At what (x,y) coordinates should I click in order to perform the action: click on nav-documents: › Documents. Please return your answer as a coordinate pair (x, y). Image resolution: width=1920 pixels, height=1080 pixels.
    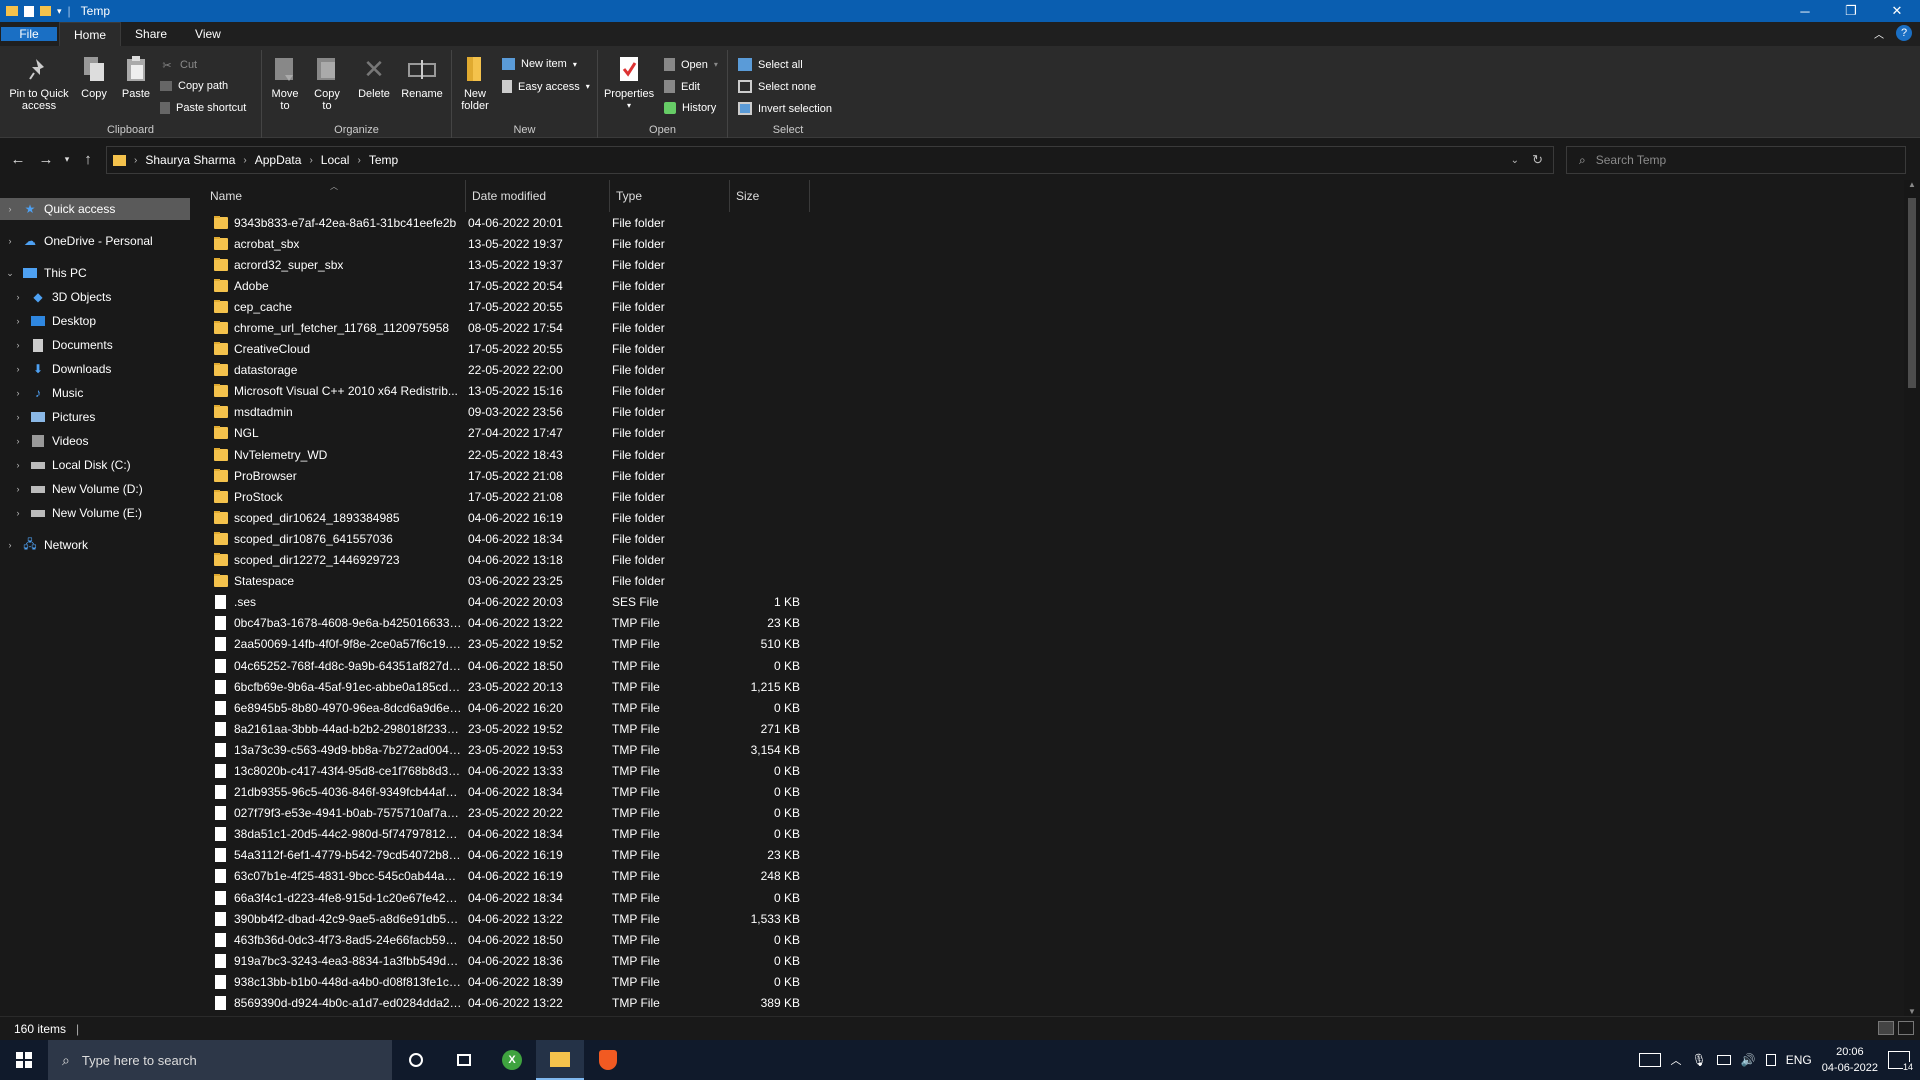
    Looking at the image, I should click on (56, 345).